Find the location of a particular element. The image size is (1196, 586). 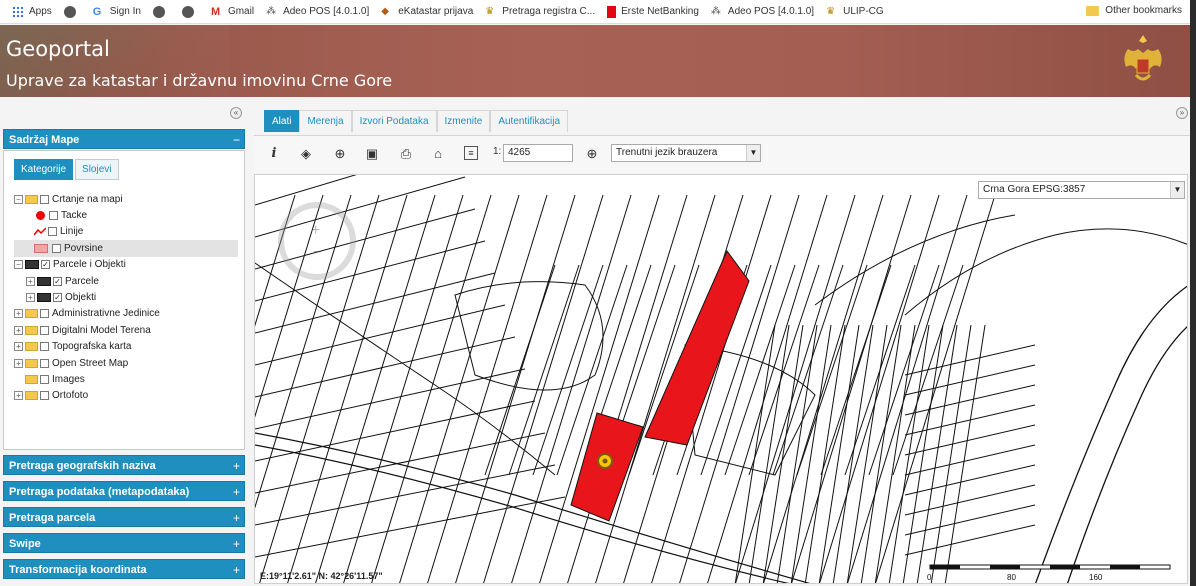

tree-item-tacke: Tacke is located at coordinates (126, 215).